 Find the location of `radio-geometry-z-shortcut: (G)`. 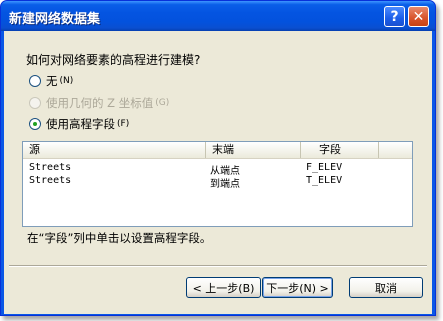

radio-geometry-z-shortcut: (G) is located at coordinates (162, 103).